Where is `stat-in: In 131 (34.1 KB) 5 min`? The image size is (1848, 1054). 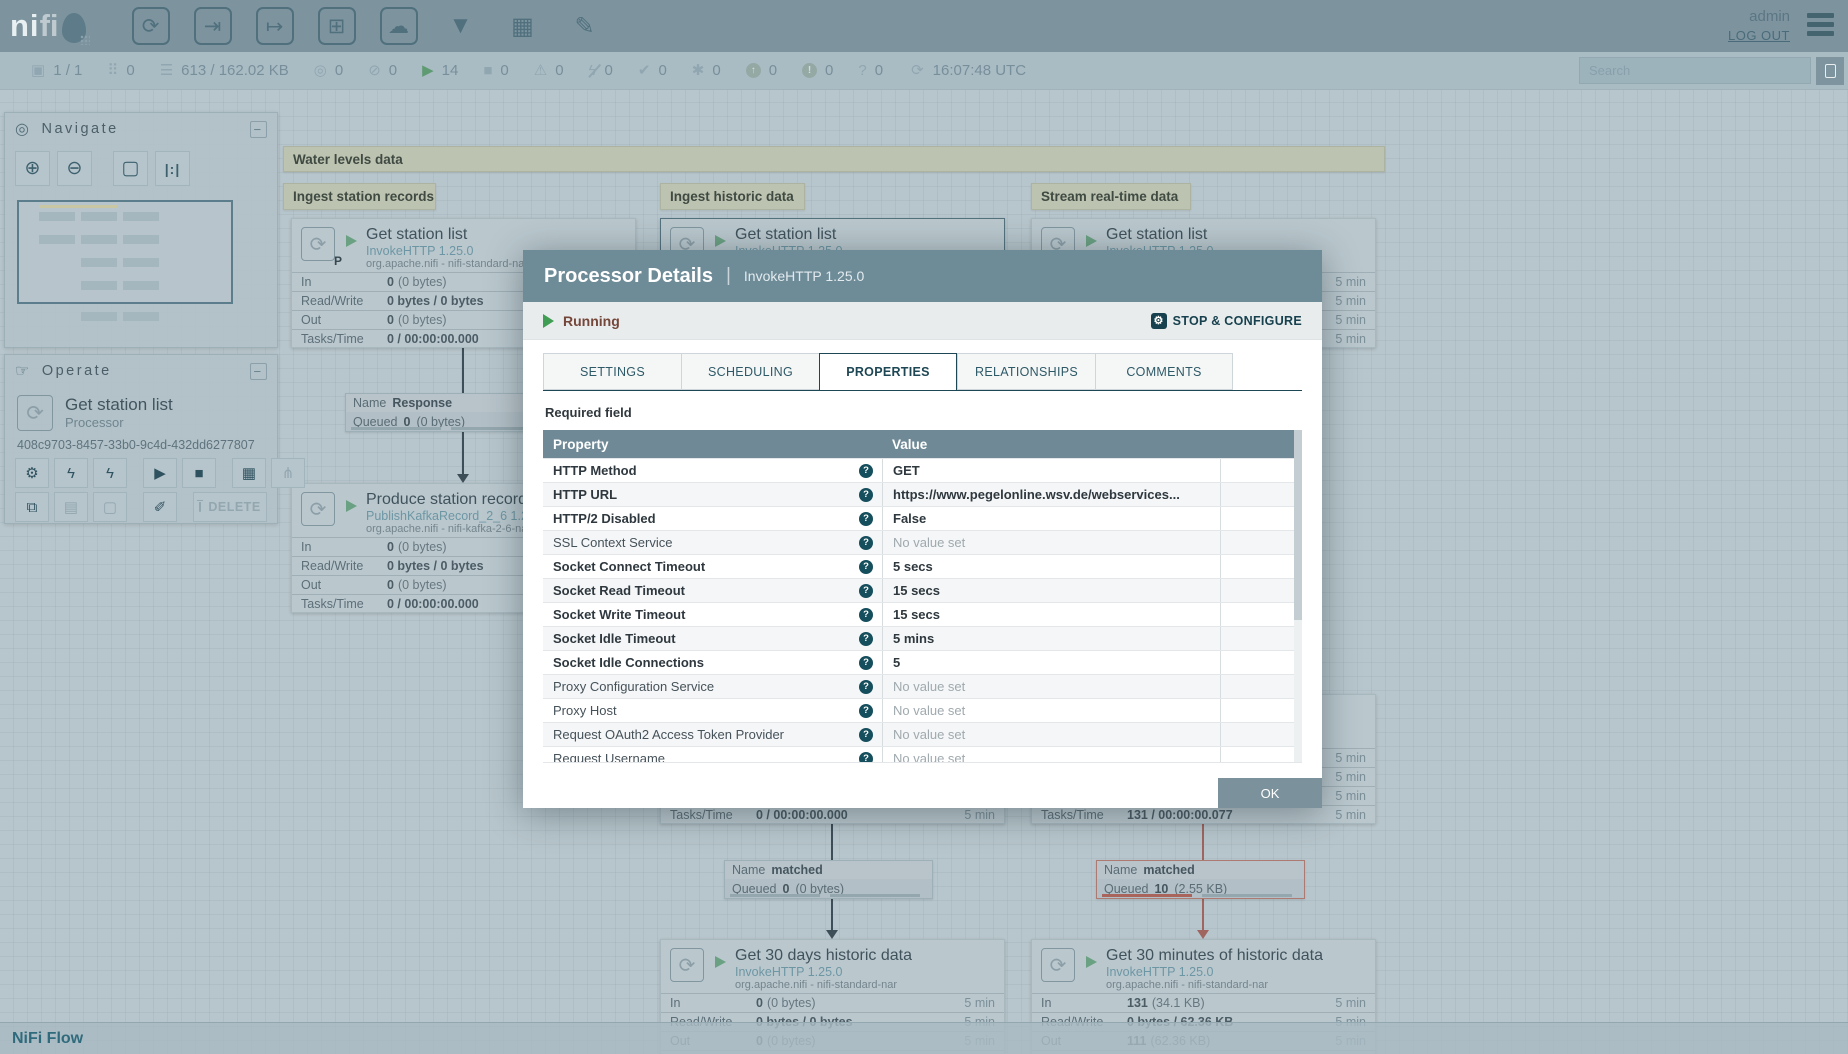 stat-in: In 131 (34.1 KB) 5 min is located at coordinates (1203, 1002).